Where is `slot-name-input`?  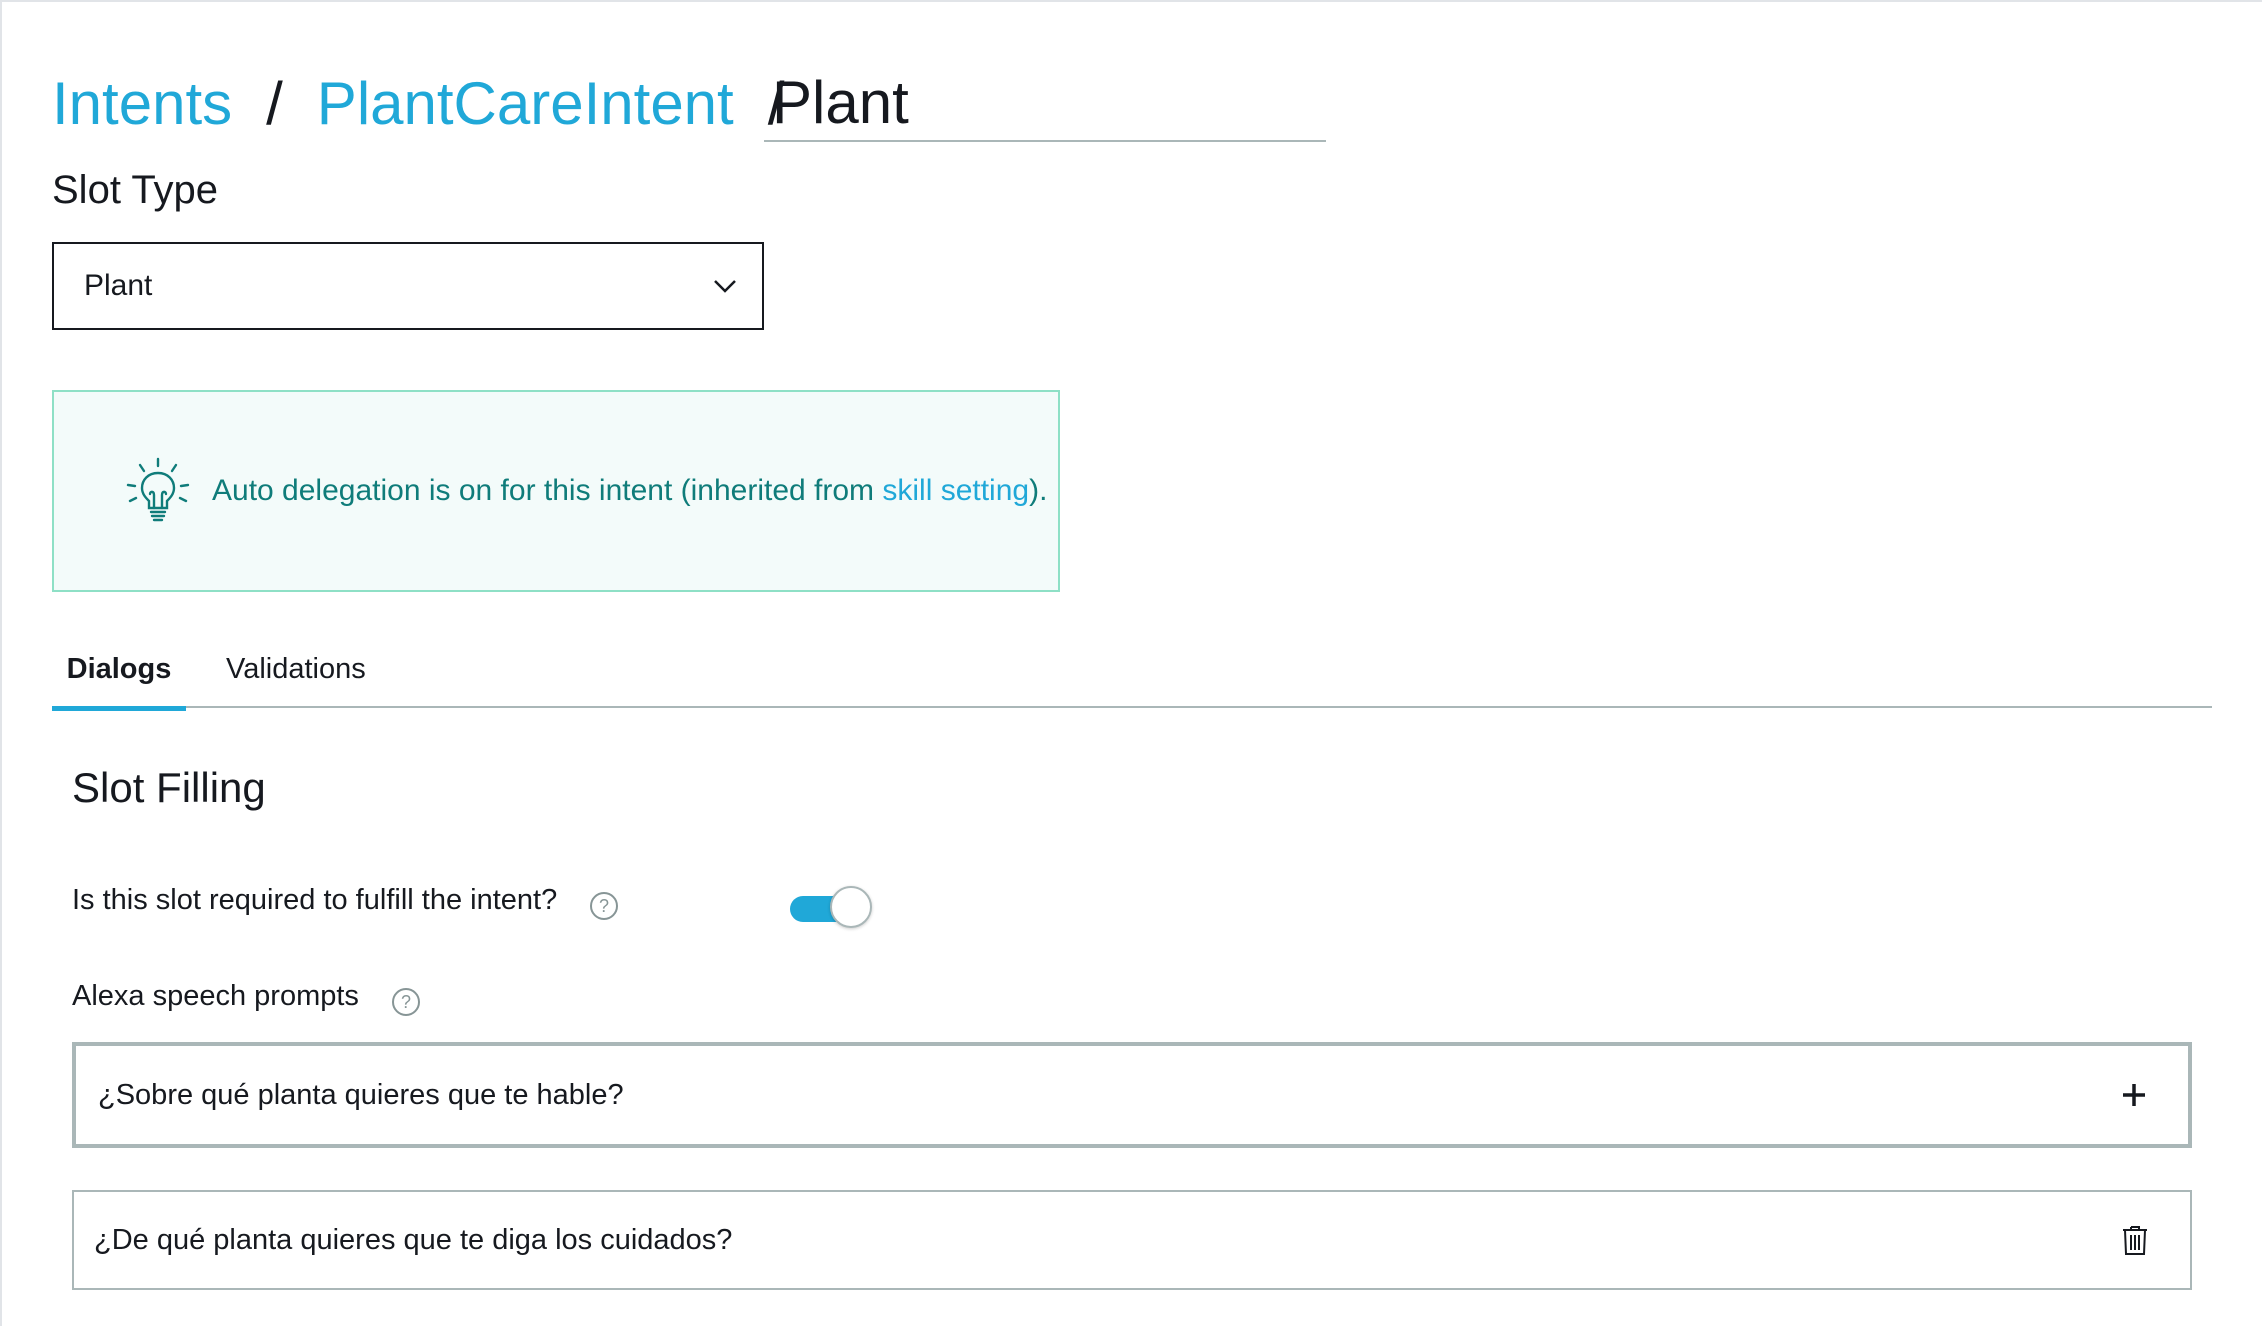 slot-name-input is located at coordinates (1045, 102).